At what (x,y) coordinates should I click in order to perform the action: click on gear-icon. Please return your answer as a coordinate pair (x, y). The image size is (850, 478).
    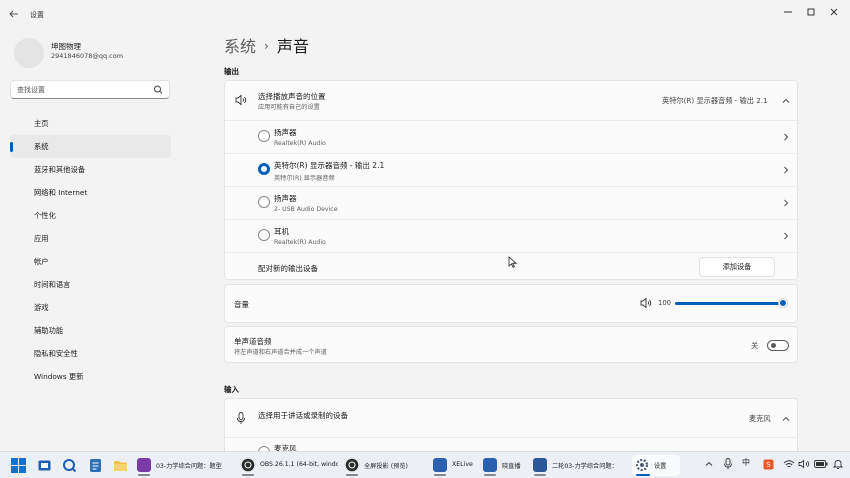
    Looking at the image, I should click on (642, 465).